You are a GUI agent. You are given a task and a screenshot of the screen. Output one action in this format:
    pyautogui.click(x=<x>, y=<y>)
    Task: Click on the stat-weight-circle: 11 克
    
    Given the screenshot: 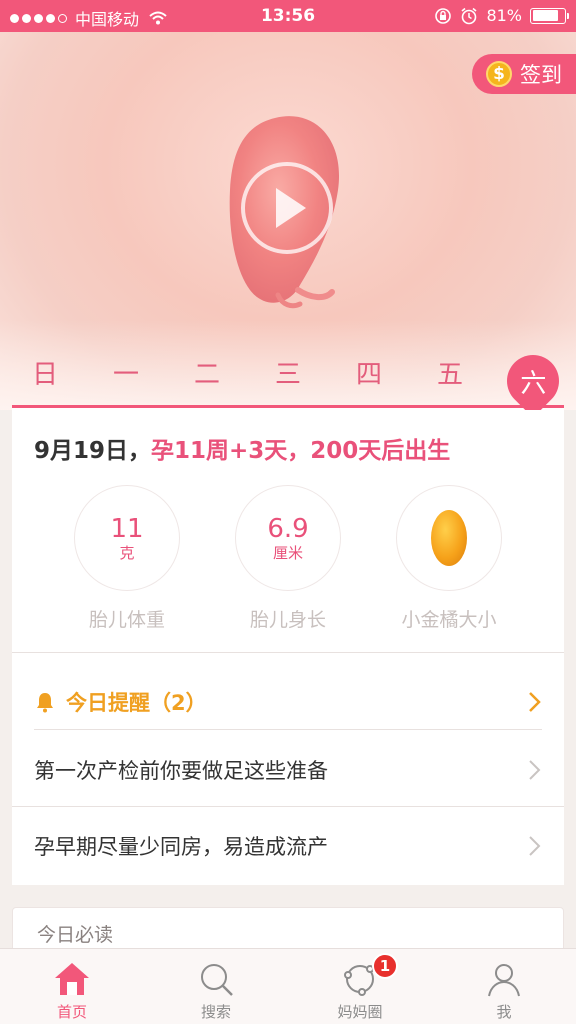 What is the action you would take?
    pyautogui.click(x=127, y=538)
    